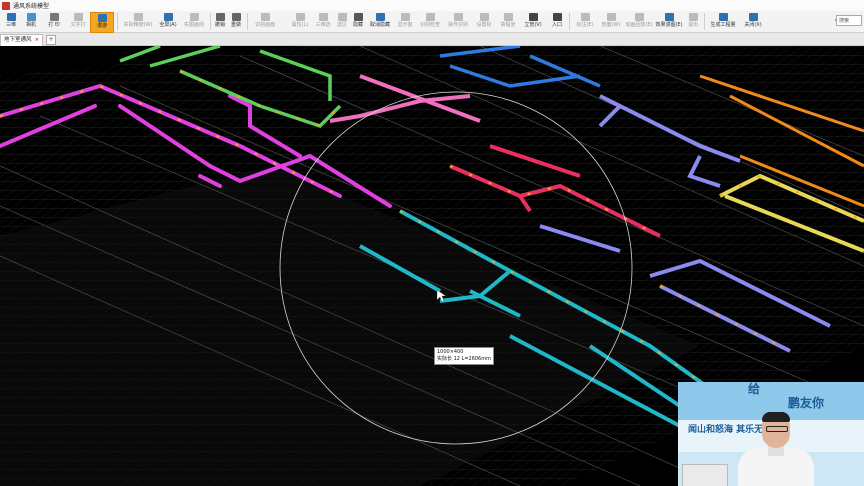  Describe the element at coordinates (342, 17) in the screenshot. I see `area-select-icon` at that location.